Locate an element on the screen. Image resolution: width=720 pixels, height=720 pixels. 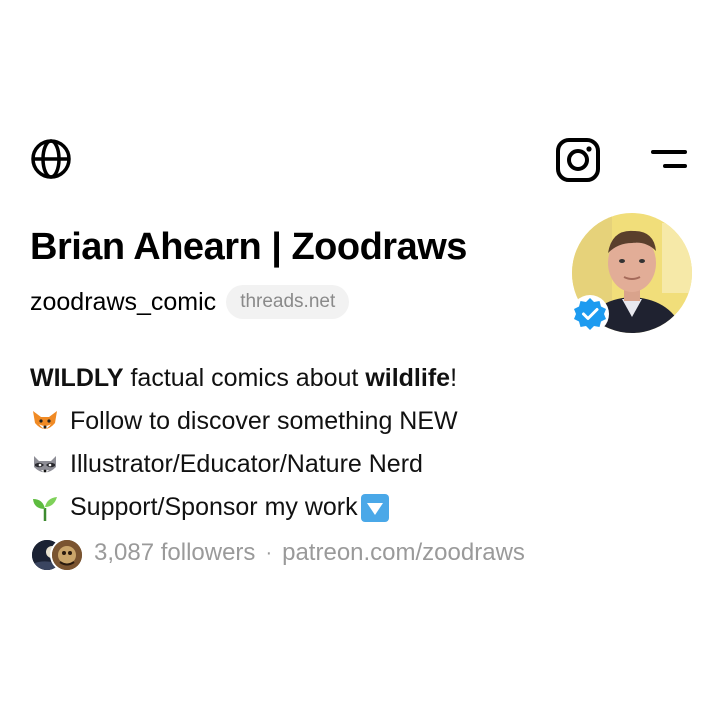
handle-row: zoodraws_comic threads.net is located at coordinates (190, 302).